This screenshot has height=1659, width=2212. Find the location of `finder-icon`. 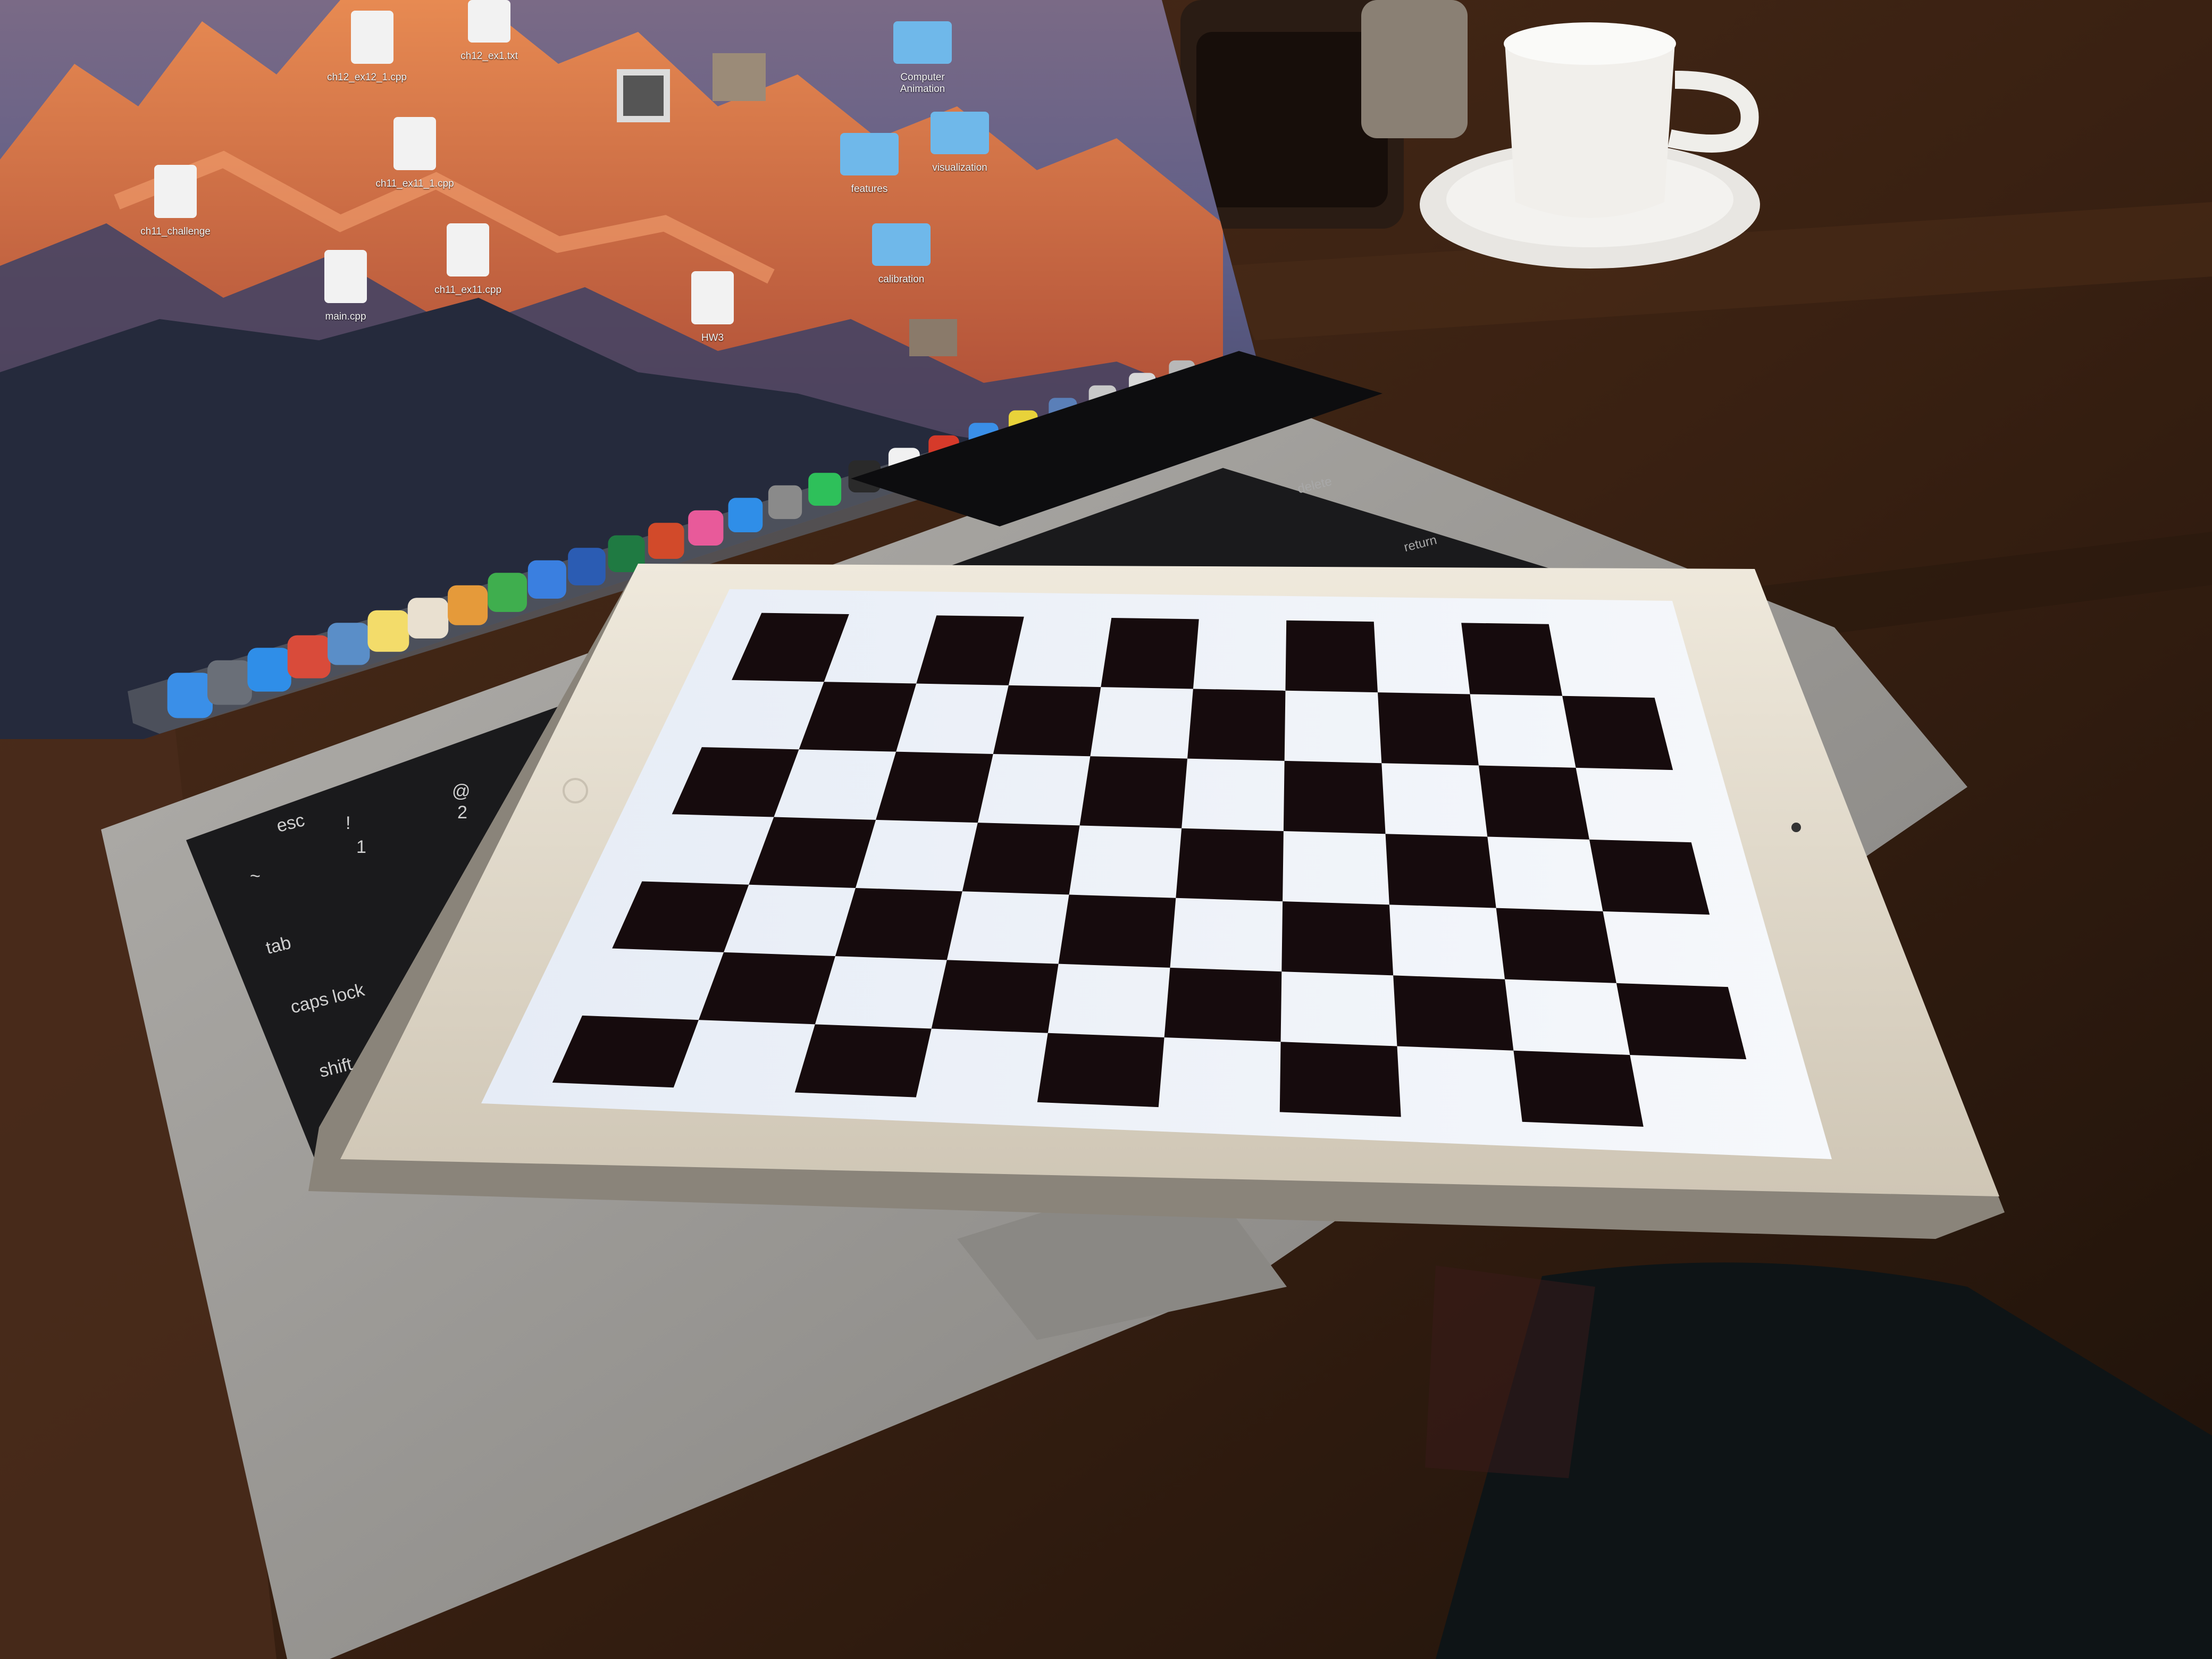

finder-icon is located at coordinates (190, 695).